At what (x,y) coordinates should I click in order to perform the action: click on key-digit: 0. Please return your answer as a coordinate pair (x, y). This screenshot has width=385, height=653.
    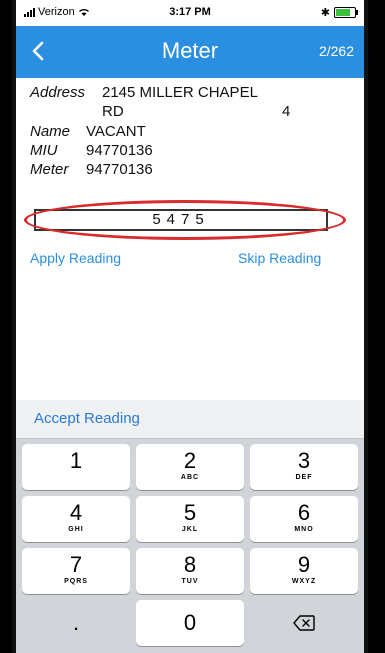
    Looking at the image, I should click on (190, 622).